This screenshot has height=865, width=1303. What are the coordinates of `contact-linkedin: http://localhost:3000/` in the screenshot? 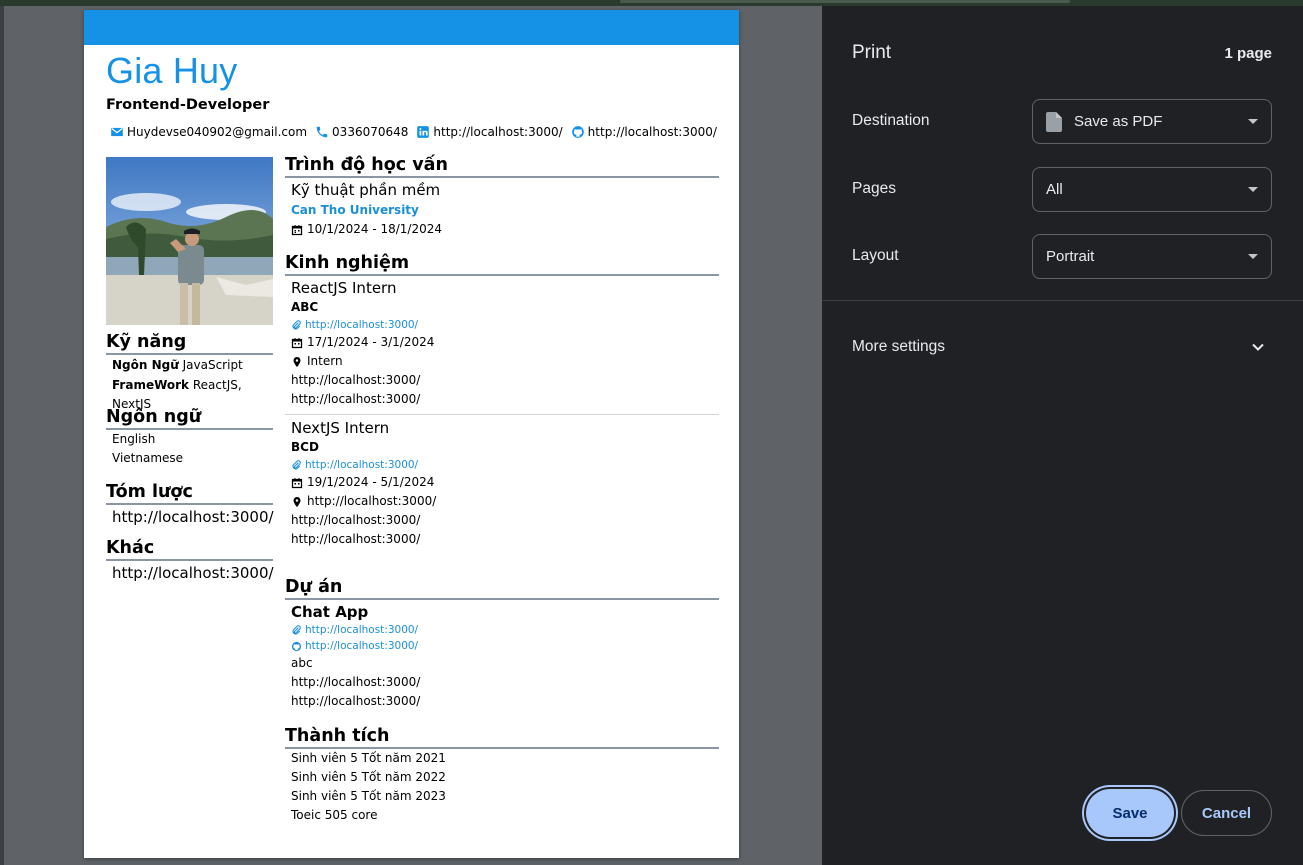 It's located at (498, 132).